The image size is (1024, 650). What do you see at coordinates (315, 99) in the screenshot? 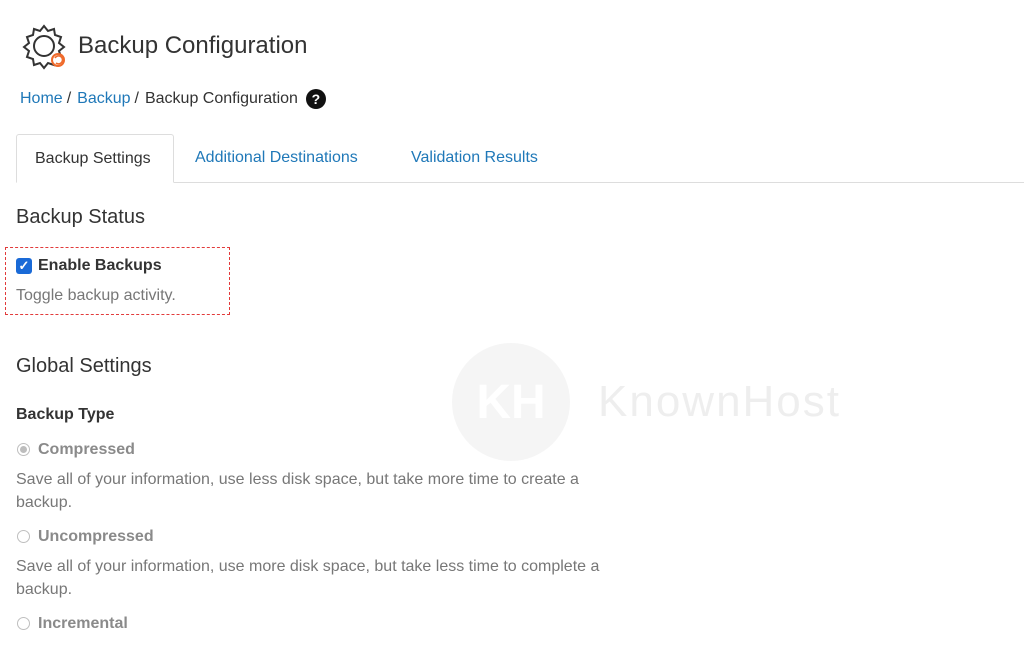
I see `help-icon: ?` at bounding box center [315, 99].